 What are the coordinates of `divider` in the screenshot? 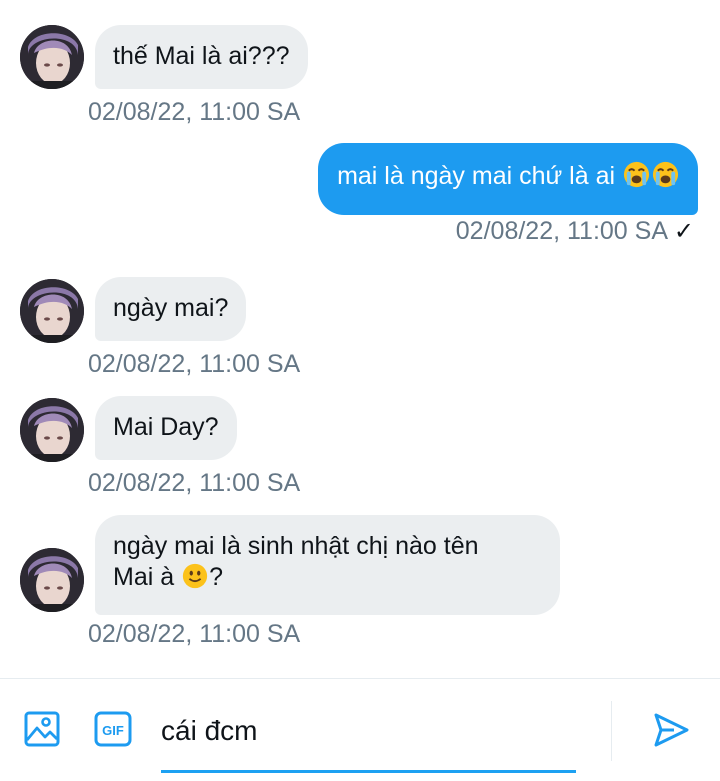 It's located at (611, 731).